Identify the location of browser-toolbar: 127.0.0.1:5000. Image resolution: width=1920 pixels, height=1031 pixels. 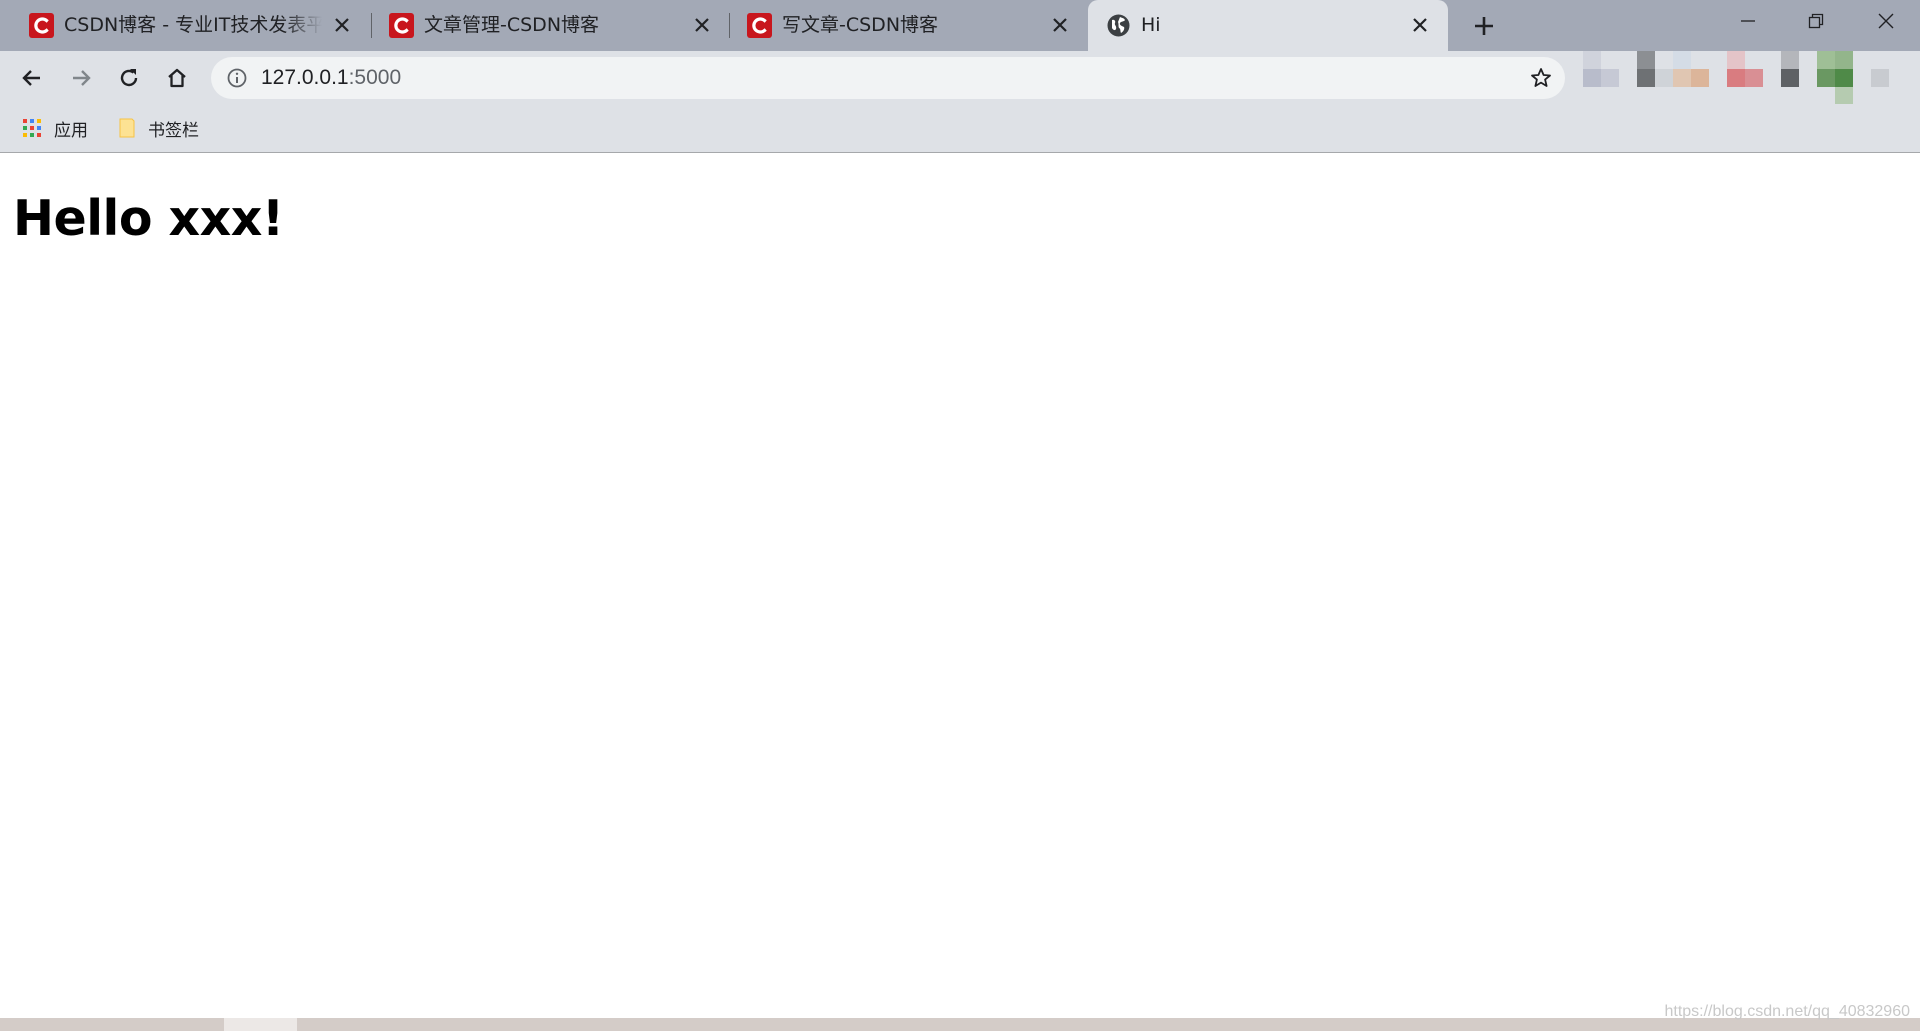
(960, 77).